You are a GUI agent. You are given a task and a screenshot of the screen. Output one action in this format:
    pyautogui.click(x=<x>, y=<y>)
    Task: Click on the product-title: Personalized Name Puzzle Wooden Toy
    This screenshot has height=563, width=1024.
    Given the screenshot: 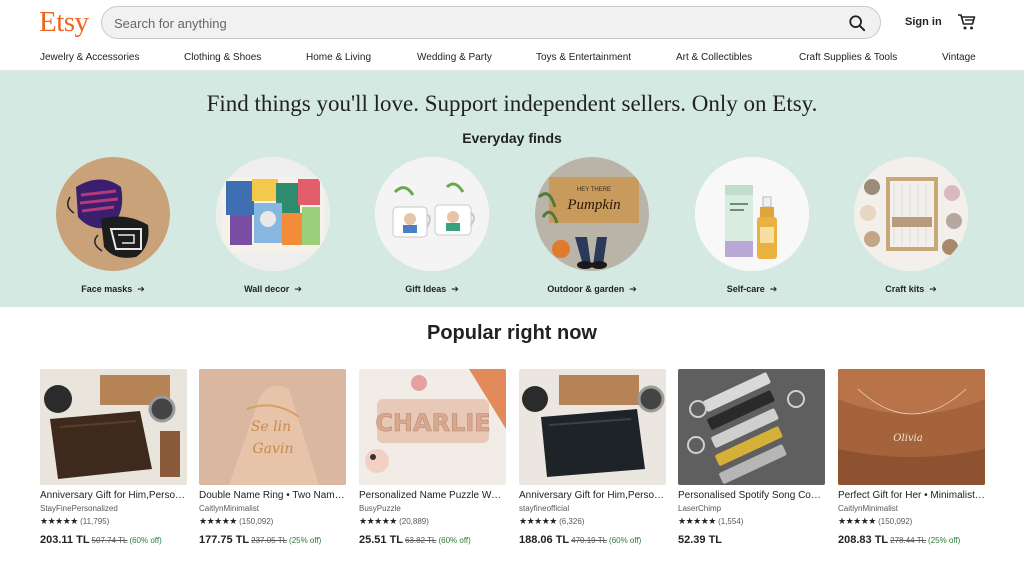 What is the action you would take?
    pyautogui.click(x=432, y=495)
    